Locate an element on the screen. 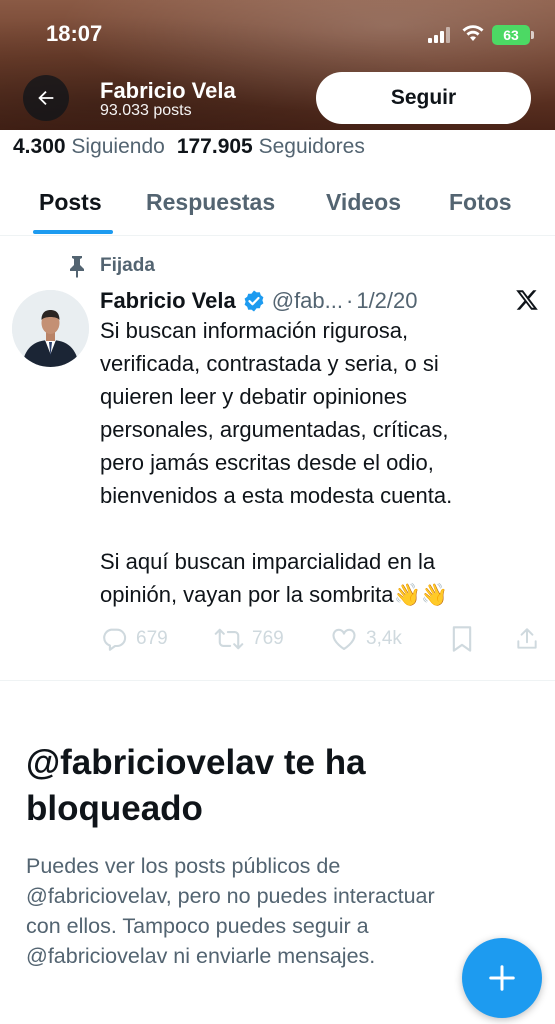  compose-button is located at coordinates (502, 978).